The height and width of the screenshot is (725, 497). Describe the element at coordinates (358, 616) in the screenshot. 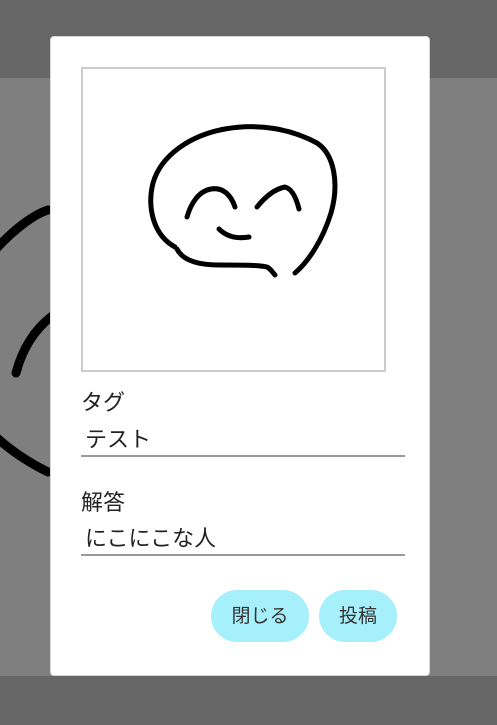

I see `post-button: 投稿` at that location.